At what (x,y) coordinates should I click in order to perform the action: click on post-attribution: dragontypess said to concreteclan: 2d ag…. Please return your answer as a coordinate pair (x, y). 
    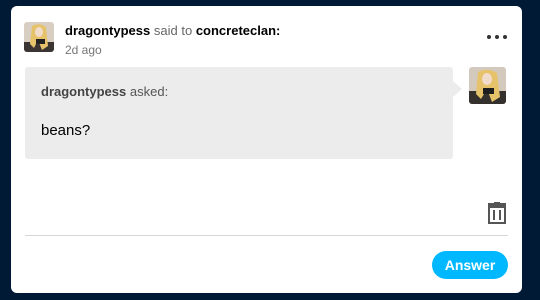
    Looking at the image, I should click on (172, 40).